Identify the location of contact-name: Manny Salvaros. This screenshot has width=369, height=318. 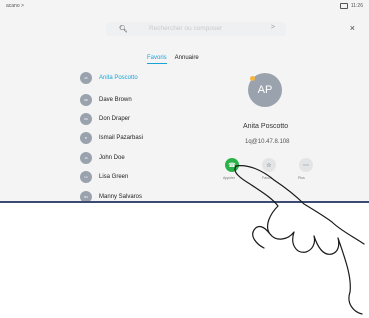
(121, 197).